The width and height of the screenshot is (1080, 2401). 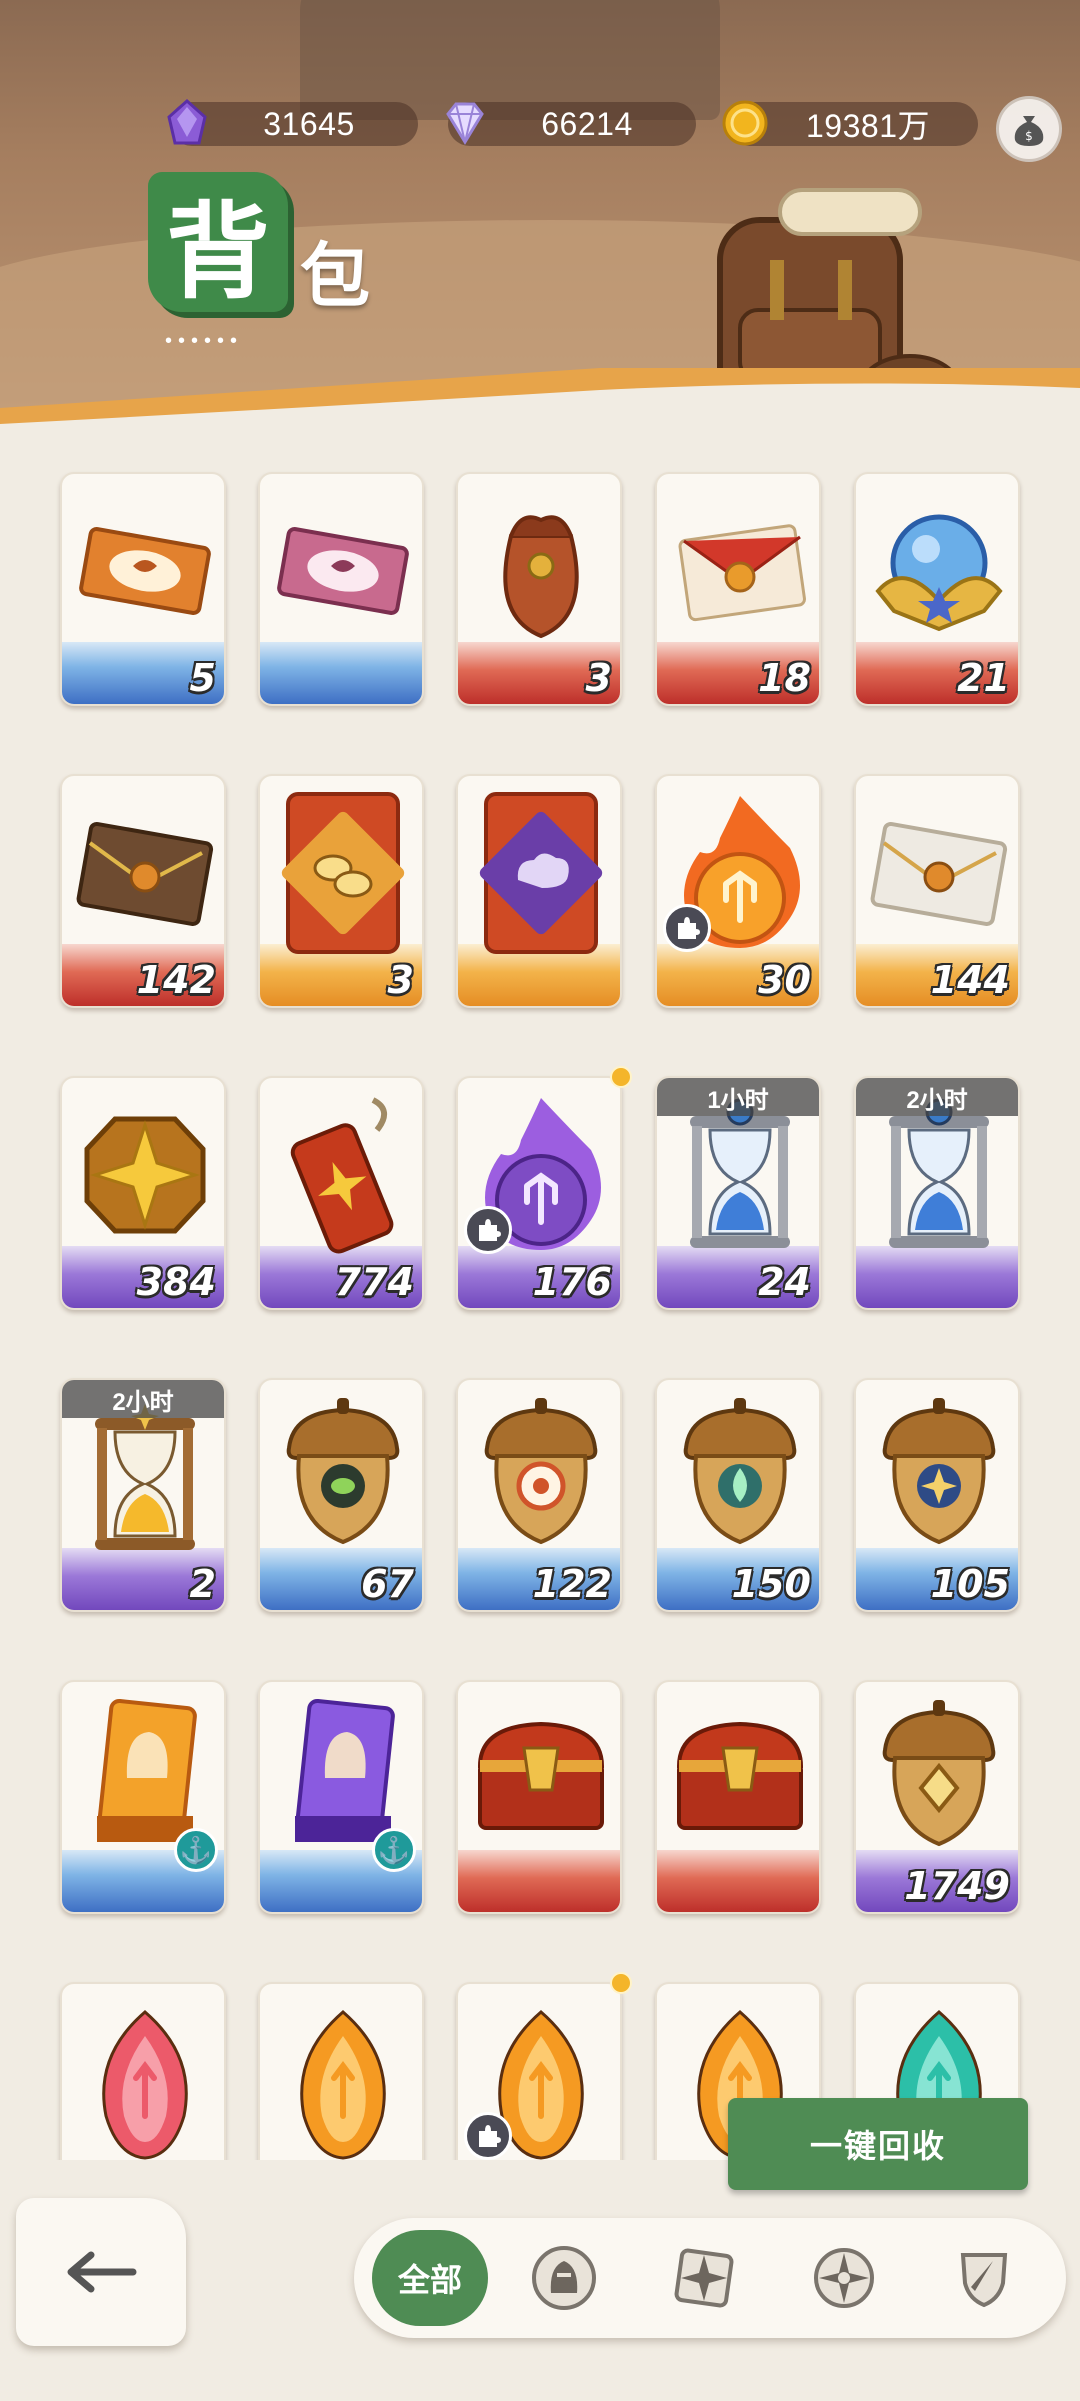 What do you see at coordinates (374, 1282) in the screenshot?
I see `item-count: 774` at bounding box center [374, 1282].